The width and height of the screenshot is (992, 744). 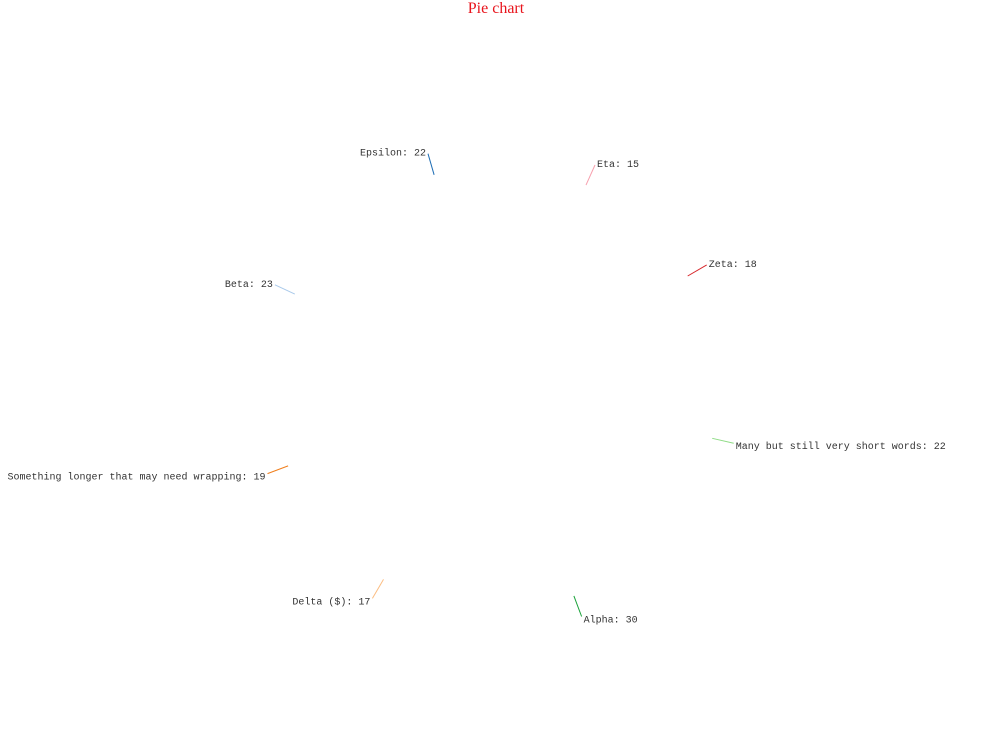 What do you see at coordinates (393, 154) in the screenshot?
I see `slice-label: Epsilon: 22` at bounding box center [393, 154].